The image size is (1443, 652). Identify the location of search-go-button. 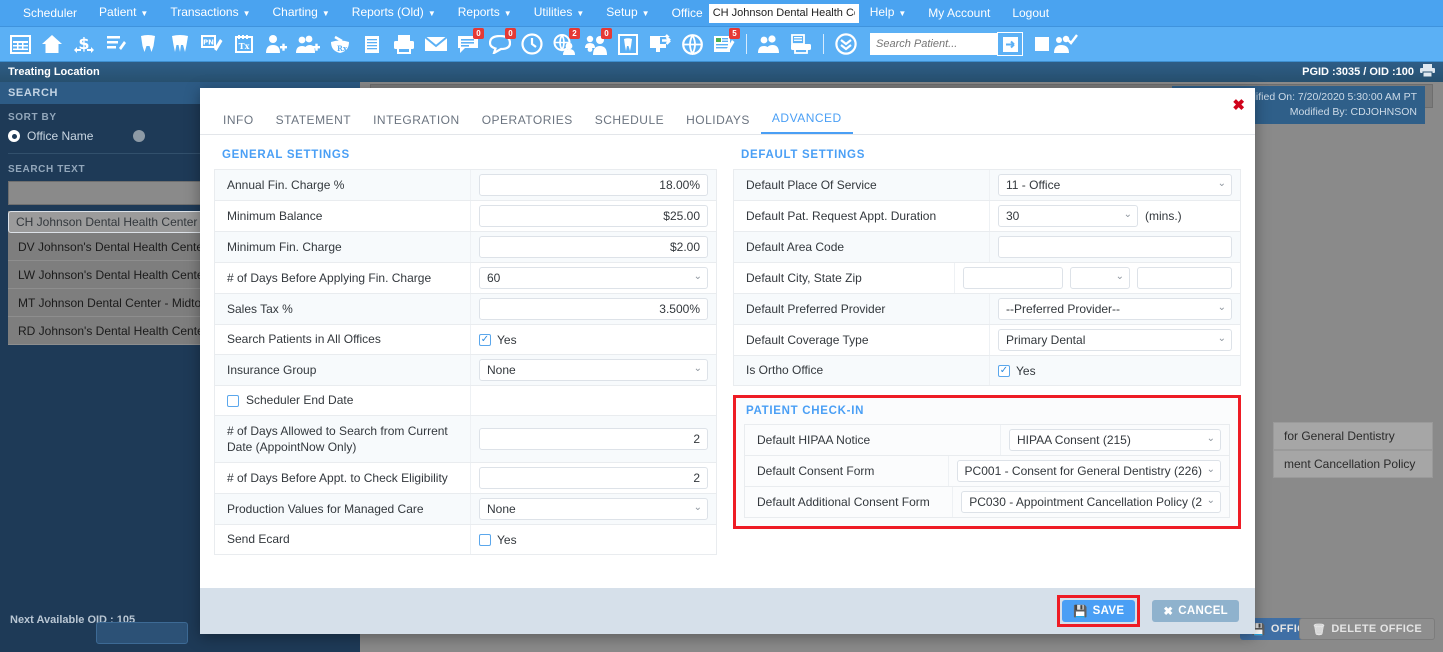
(1010, 44).